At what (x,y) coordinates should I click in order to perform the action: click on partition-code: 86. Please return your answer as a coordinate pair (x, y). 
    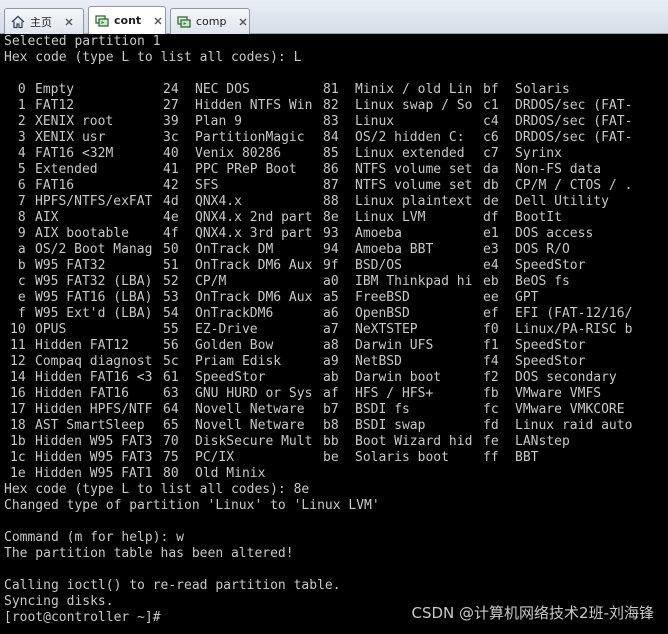
    Looking at the image, I should click on (331, 169).